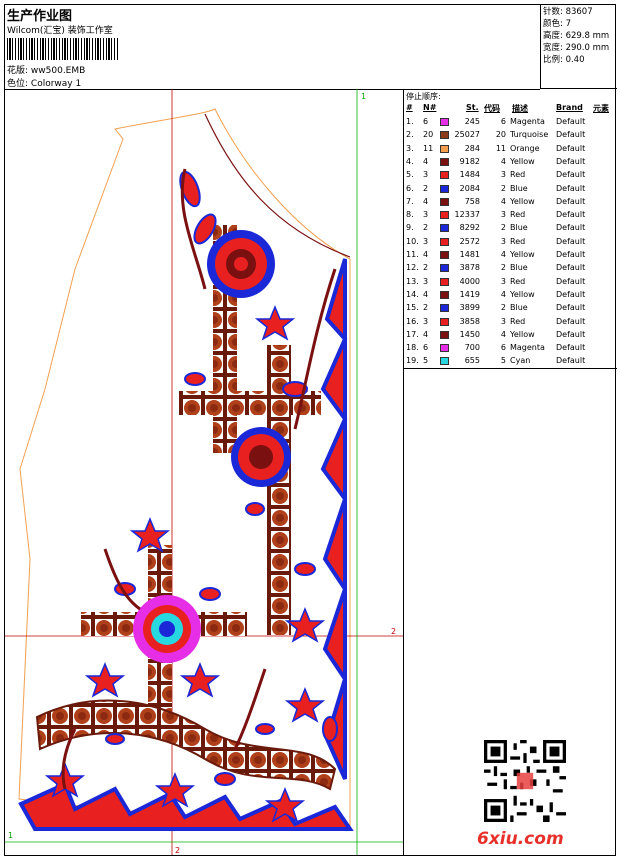 The image size is (620, 860). What do you see at coordinates (510, 268) in the screenshot?
I see `legend-row: 12. 2 3878 2 Blue Default` at bounding box center [510, 268].